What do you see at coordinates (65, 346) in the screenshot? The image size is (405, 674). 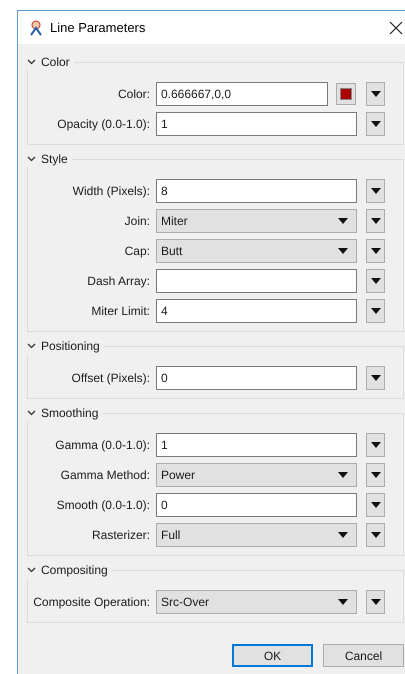 I see `section-header: Positioning` at bounding box center [65, 346].